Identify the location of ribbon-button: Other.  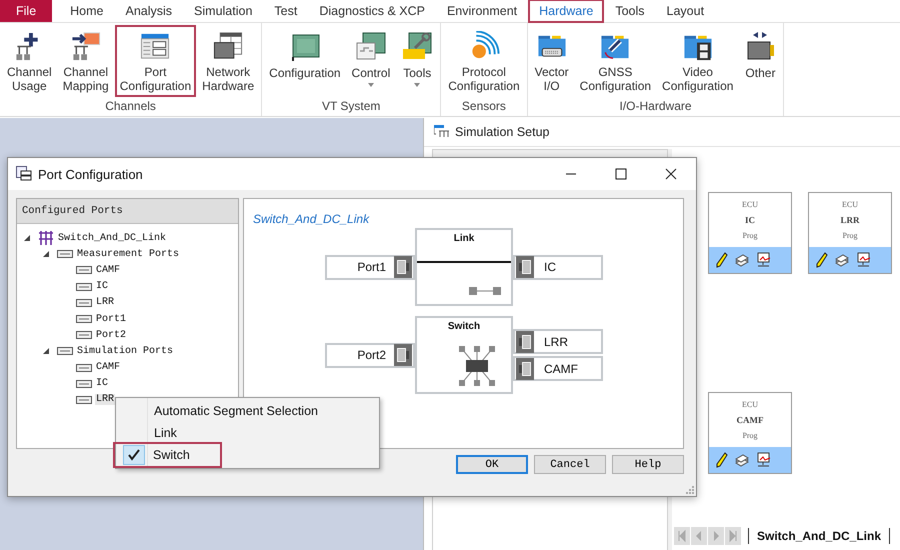
(760, 61).